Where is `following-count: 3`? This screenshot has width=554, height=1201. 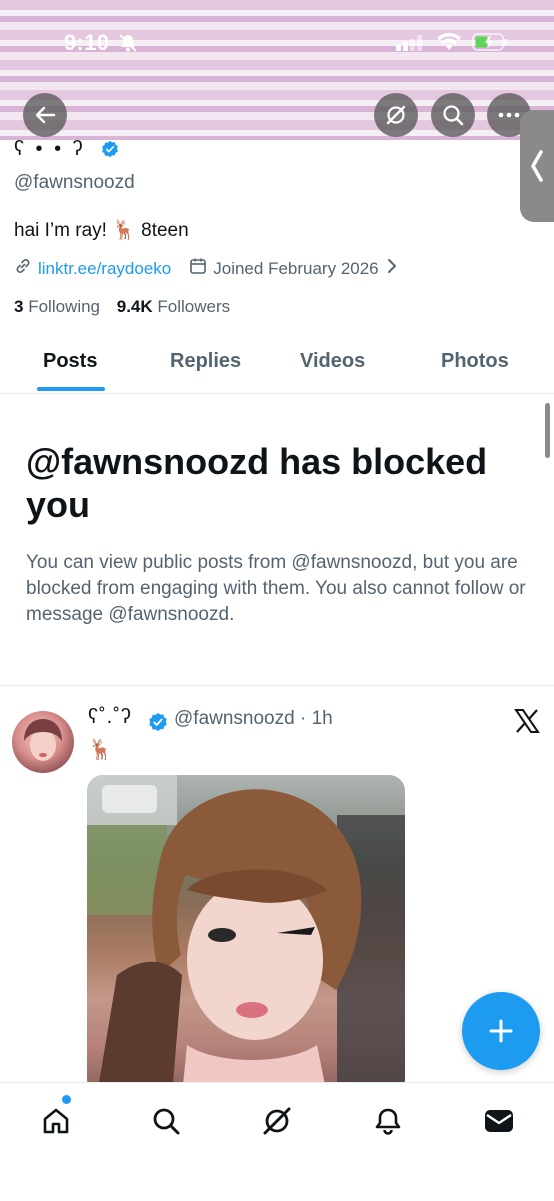
following-count: 3 is located at coordinates (19, 306).